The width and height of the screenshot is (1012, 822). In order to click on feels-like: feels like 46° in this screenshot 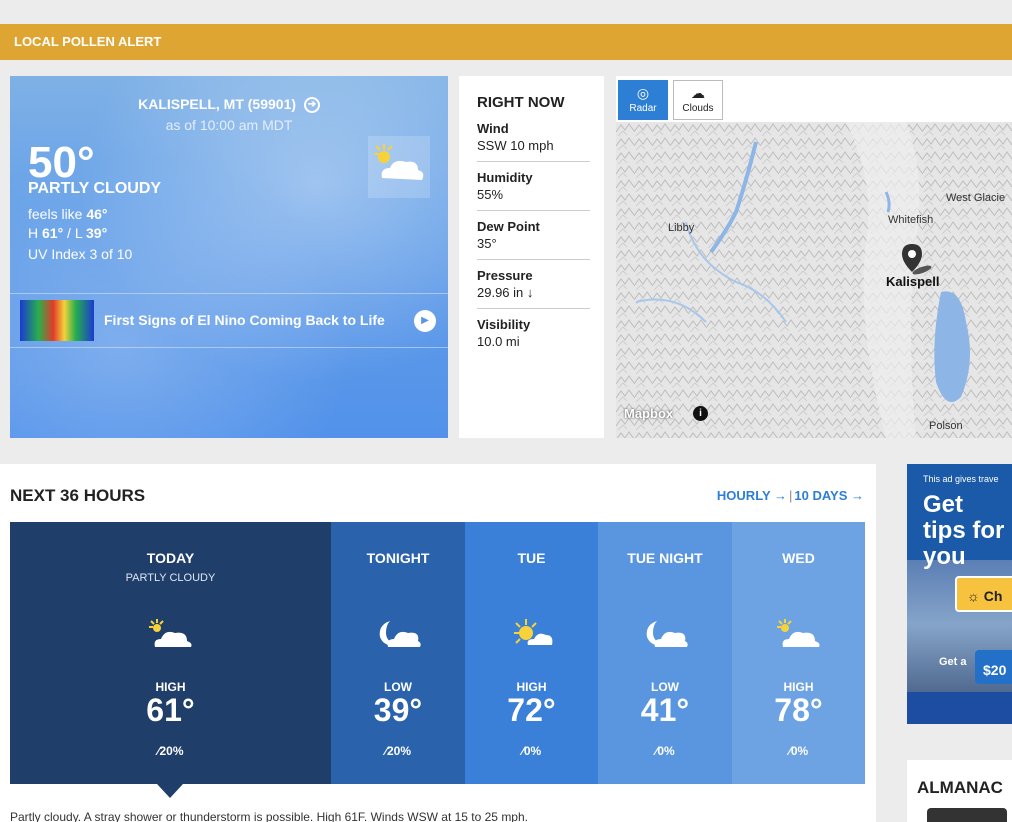, I will do `click(68, 214)`.